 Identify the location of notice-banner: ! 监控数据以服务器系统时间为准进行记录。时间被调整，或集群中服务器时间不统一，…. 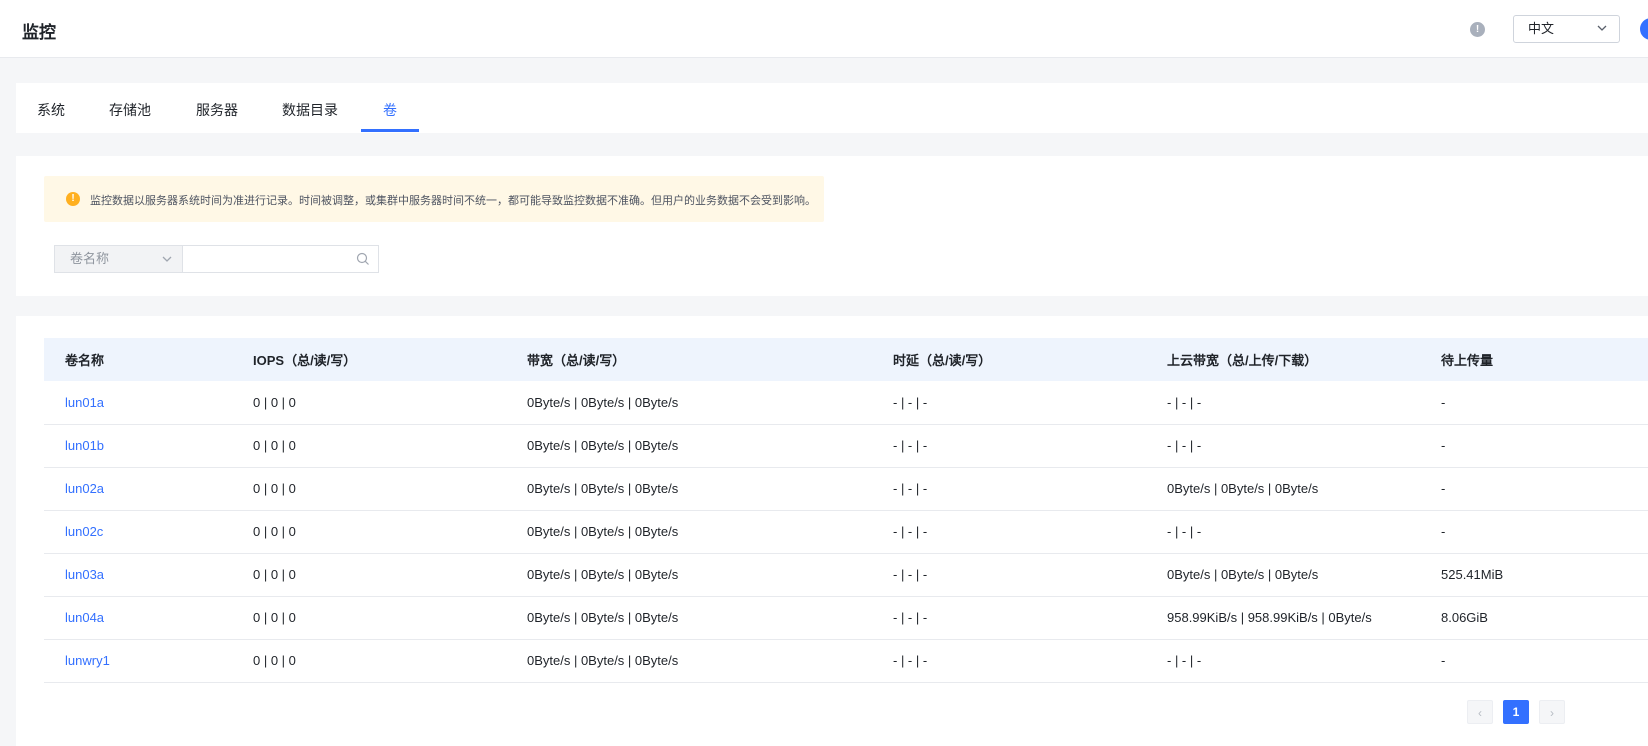
(434, 199).